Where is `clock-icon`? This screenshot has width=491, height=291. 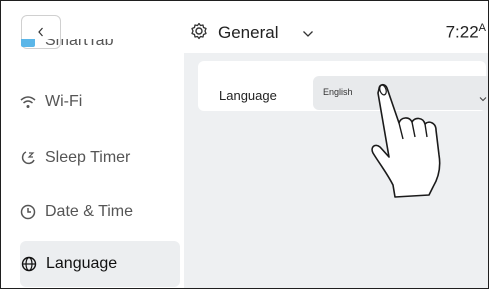 clock-icon is located at coordinates (28, 212).